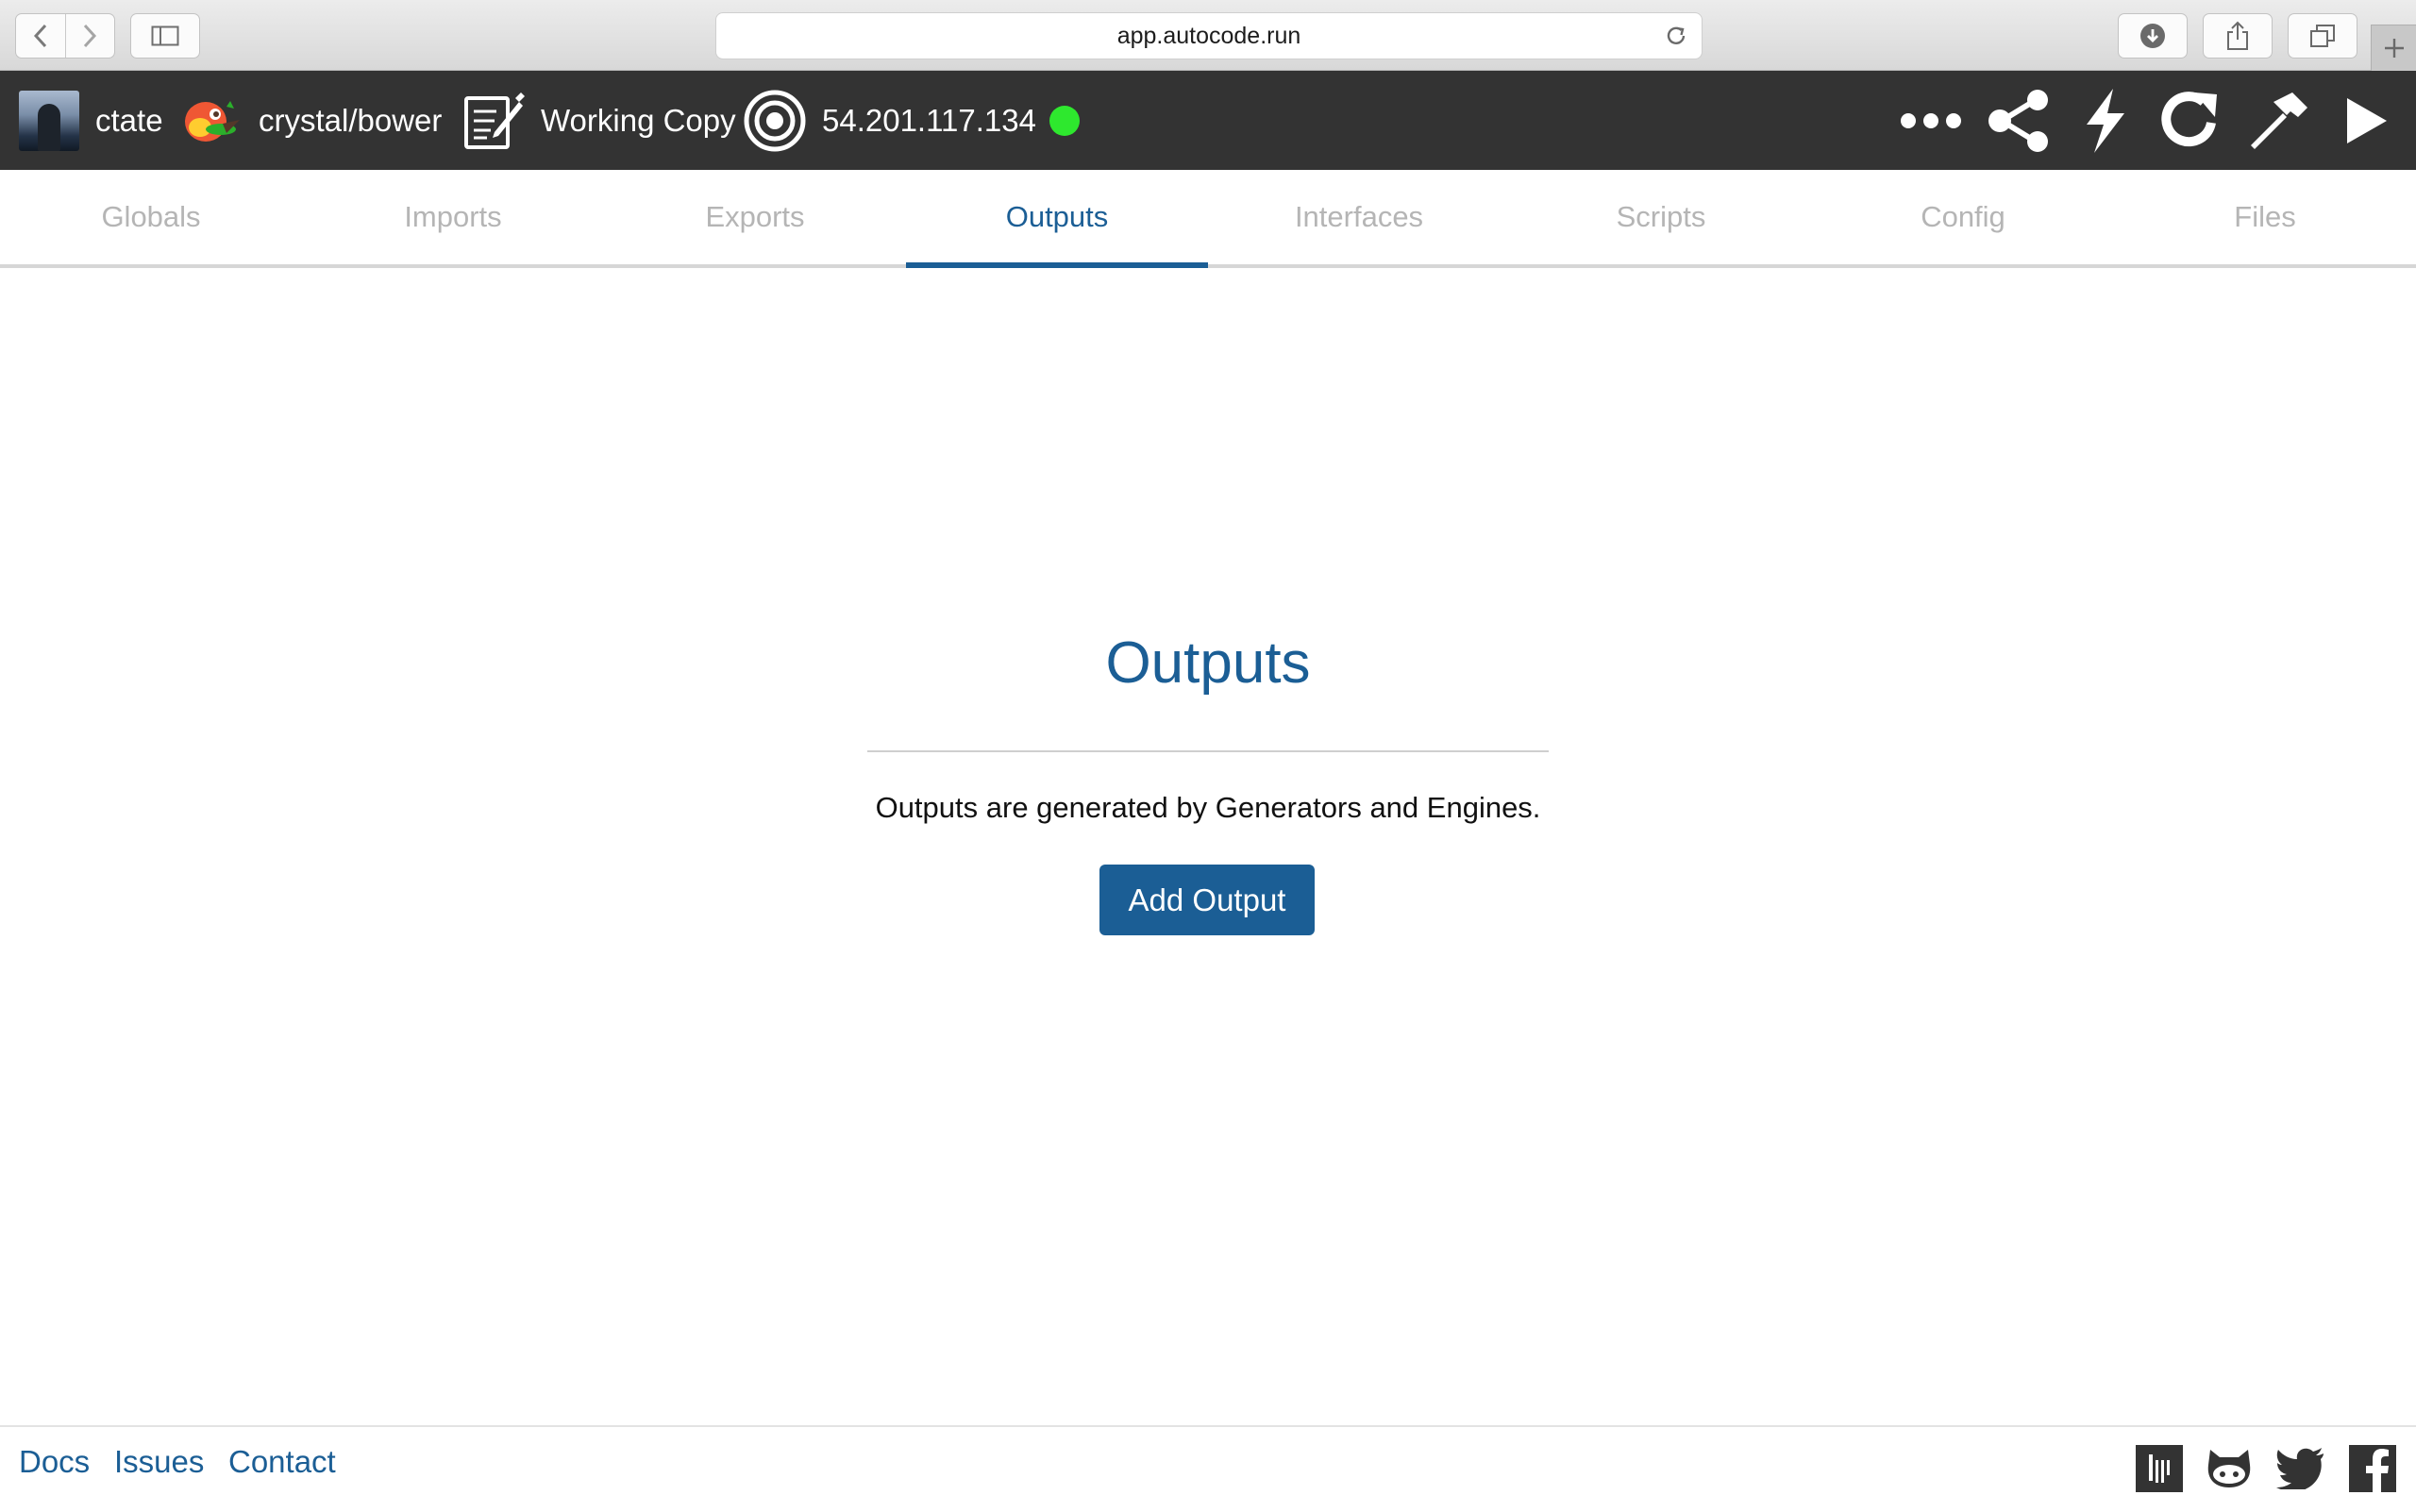 This screenshot has width=2416, height=1512. Describe the element at coordinates (159, 1462) in the screenshot. I see `footer-link-issues: Issues` at that location.